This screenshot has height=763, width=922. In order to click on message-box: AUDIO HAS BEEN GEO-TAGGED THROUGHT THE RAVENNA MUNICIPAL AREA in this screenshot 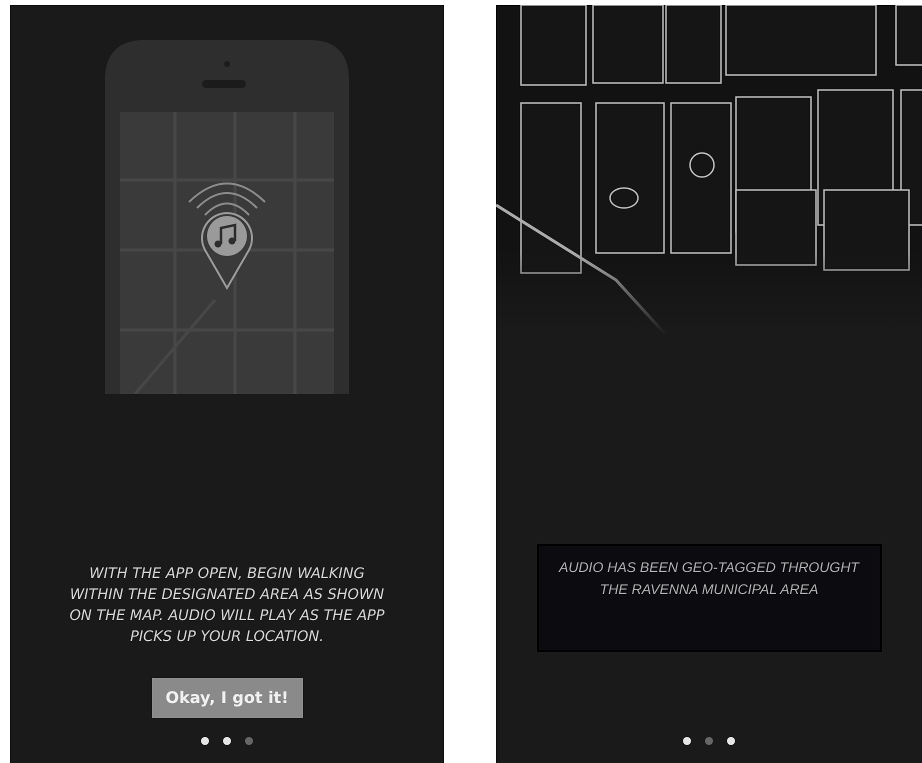, I will do `click(709, 598)`.